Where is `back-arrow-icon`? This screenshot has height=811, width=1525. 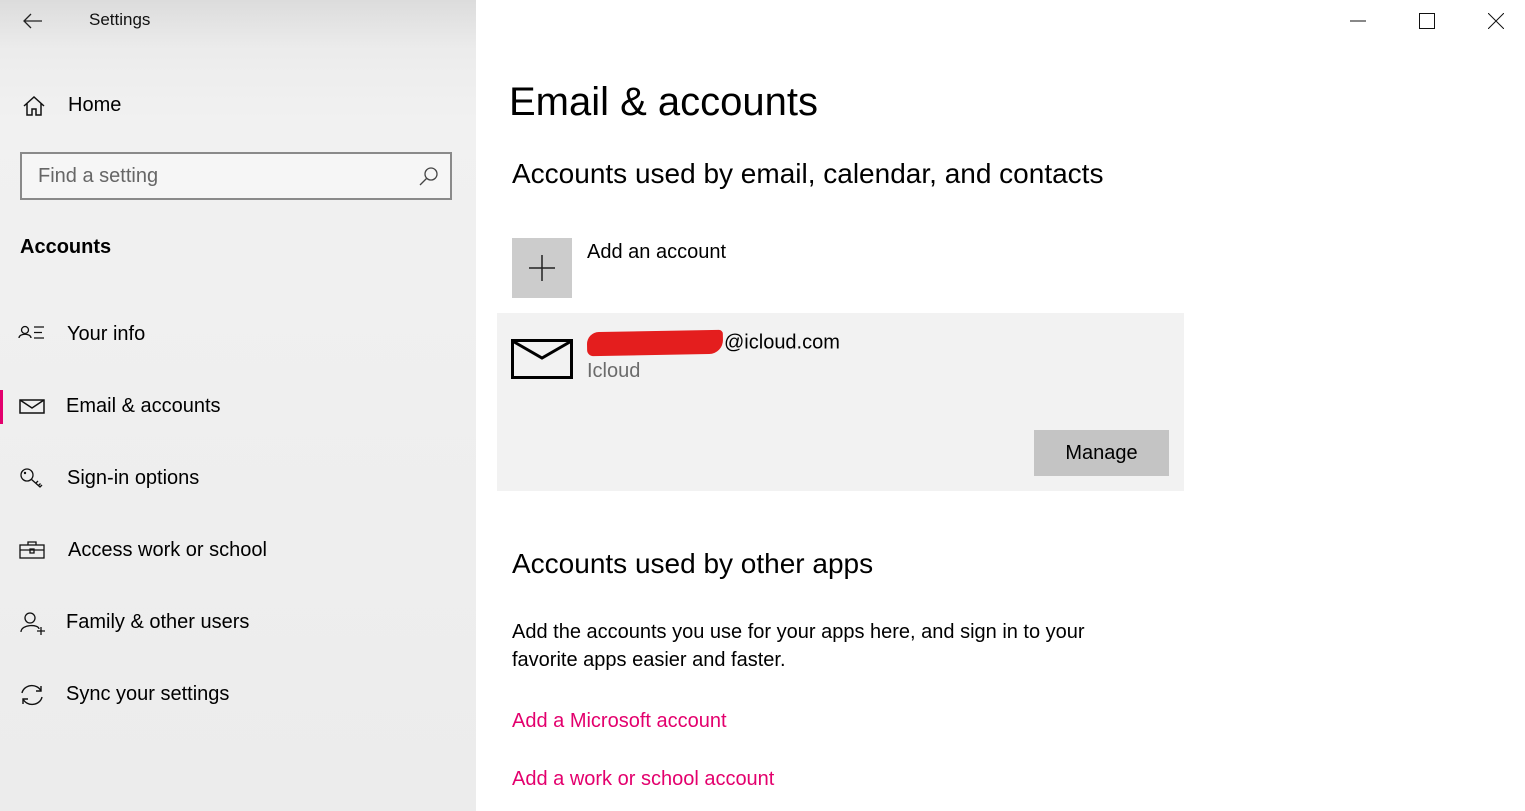
back-arrow-icon is located at coordinates (32, 21).